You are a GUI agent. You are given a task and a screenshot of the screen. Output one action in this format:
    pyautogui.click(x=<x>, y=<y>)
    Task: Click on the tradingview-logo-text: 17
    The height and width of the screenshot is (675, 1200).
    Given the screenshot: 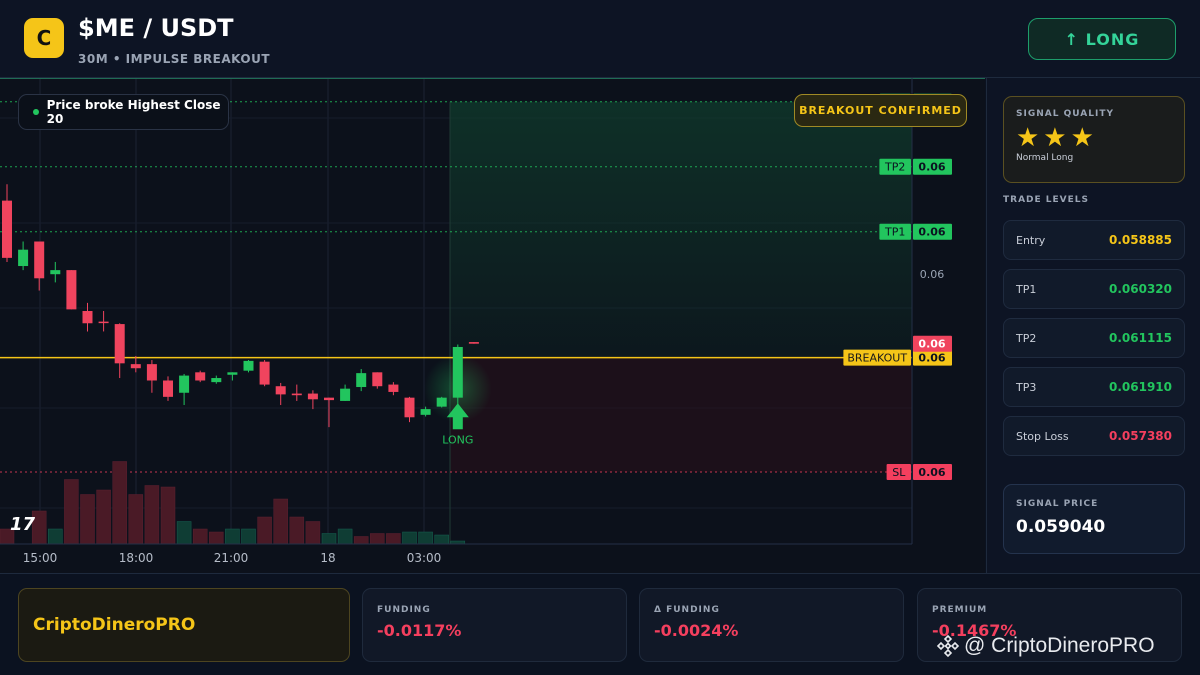 What is the action you would take?
    pyautogui.click(x=23, y=524)
    